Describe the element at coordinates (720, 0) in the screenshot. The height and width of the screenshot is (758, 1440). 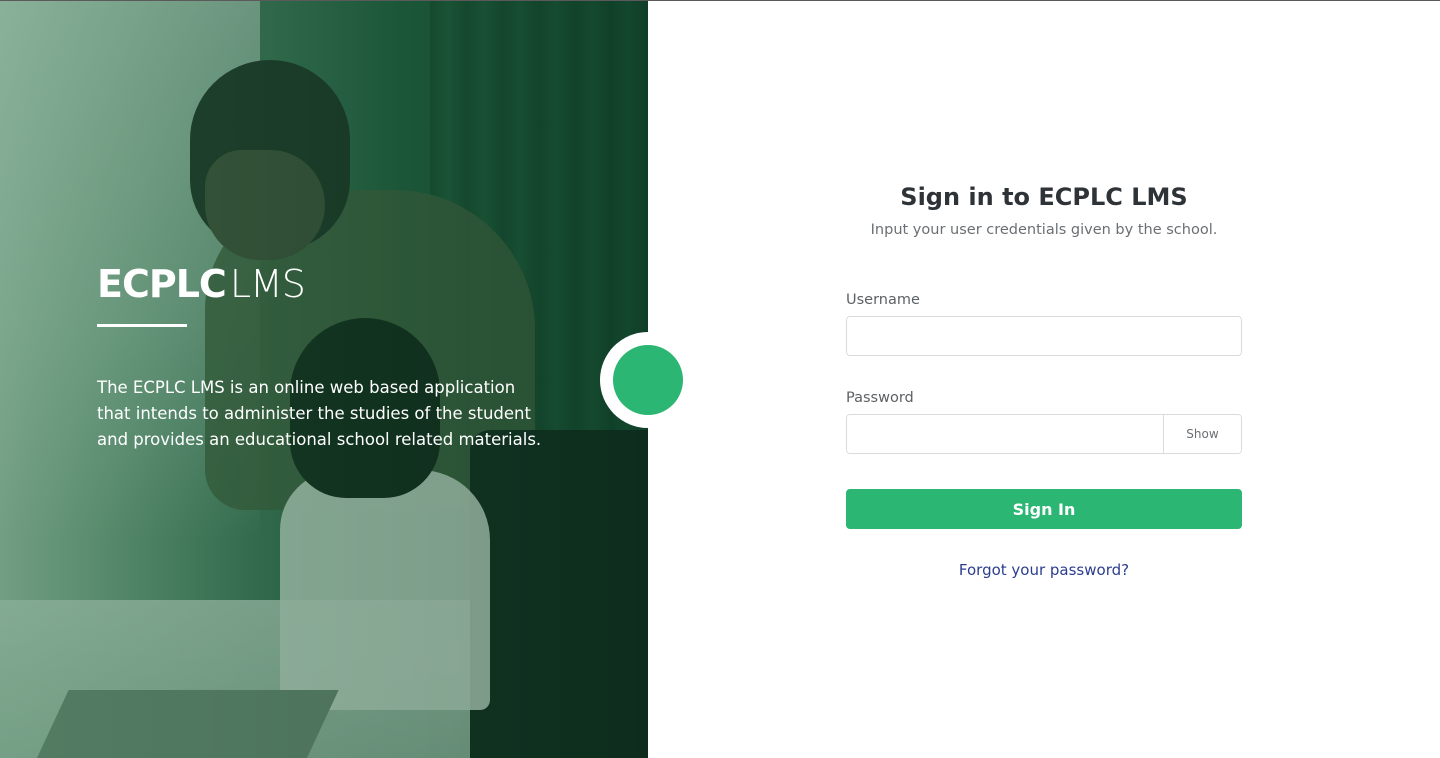
I see `top-border` at that location.